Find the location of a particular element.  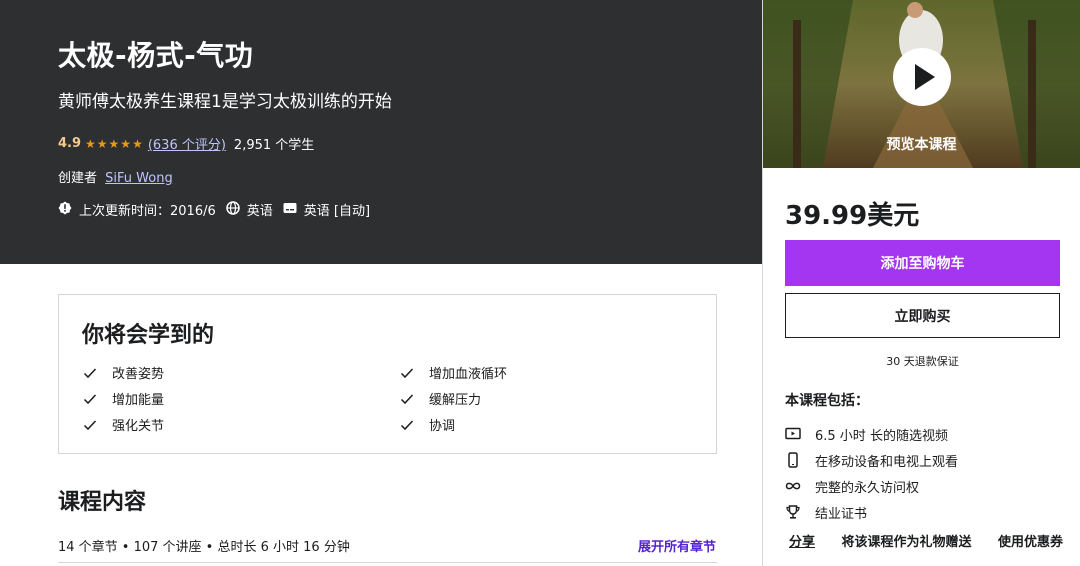

ratings-count-link: (636 个评分) is located at coordinates (187, 143).